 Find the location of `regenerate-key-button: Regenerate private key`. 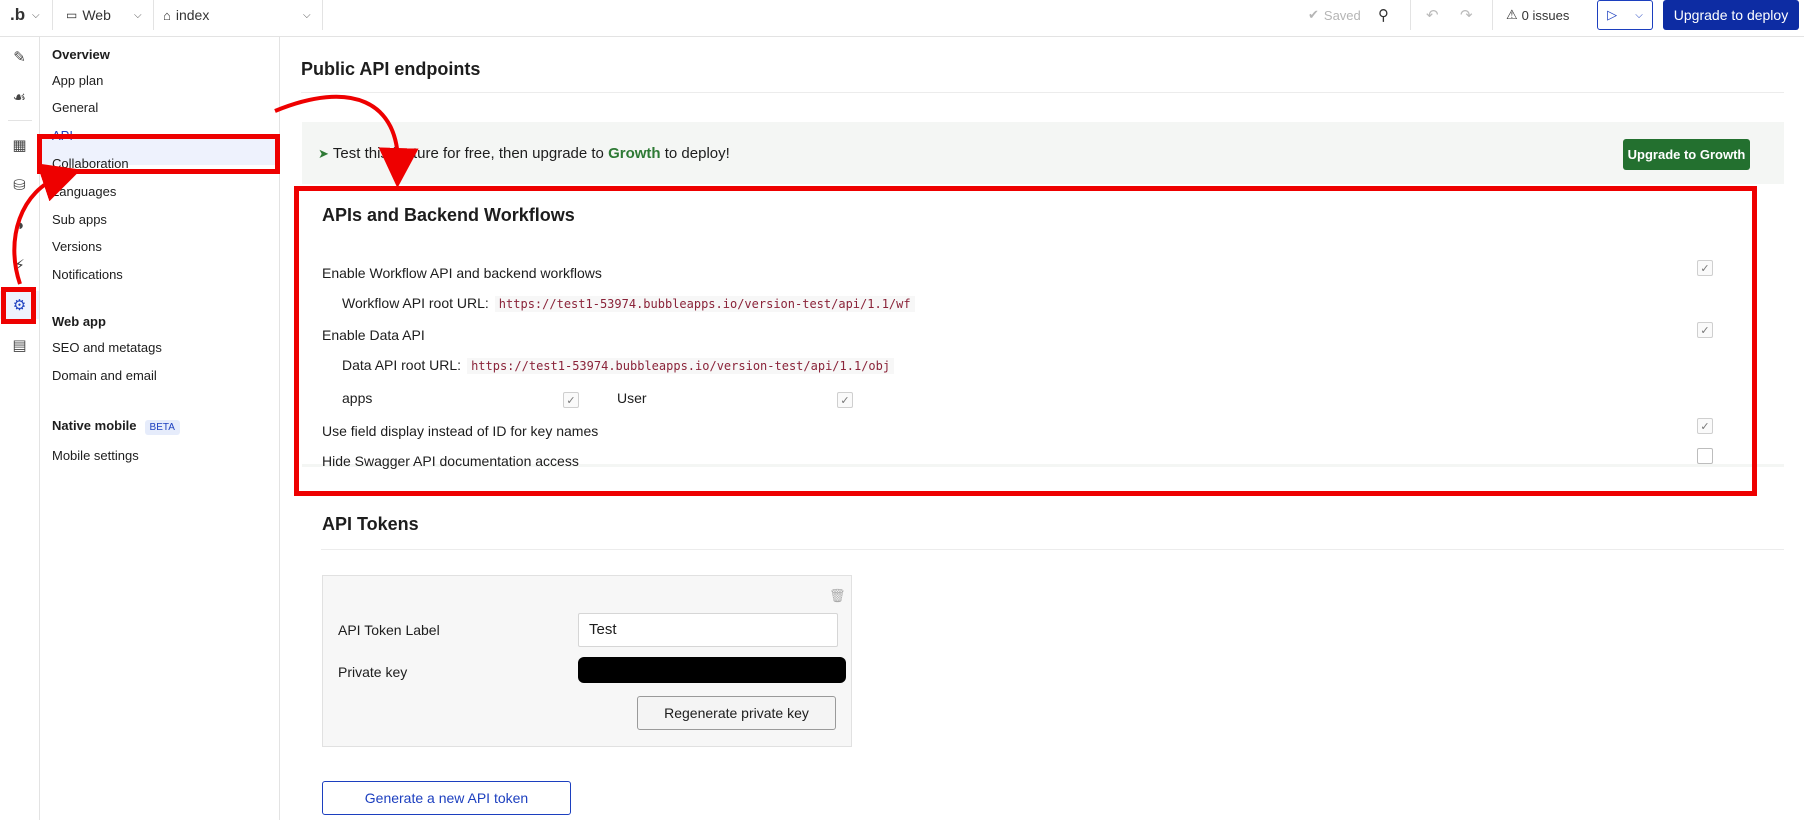

regenerate-key-button: Regenerate private key is located at coordinates (736, 713).